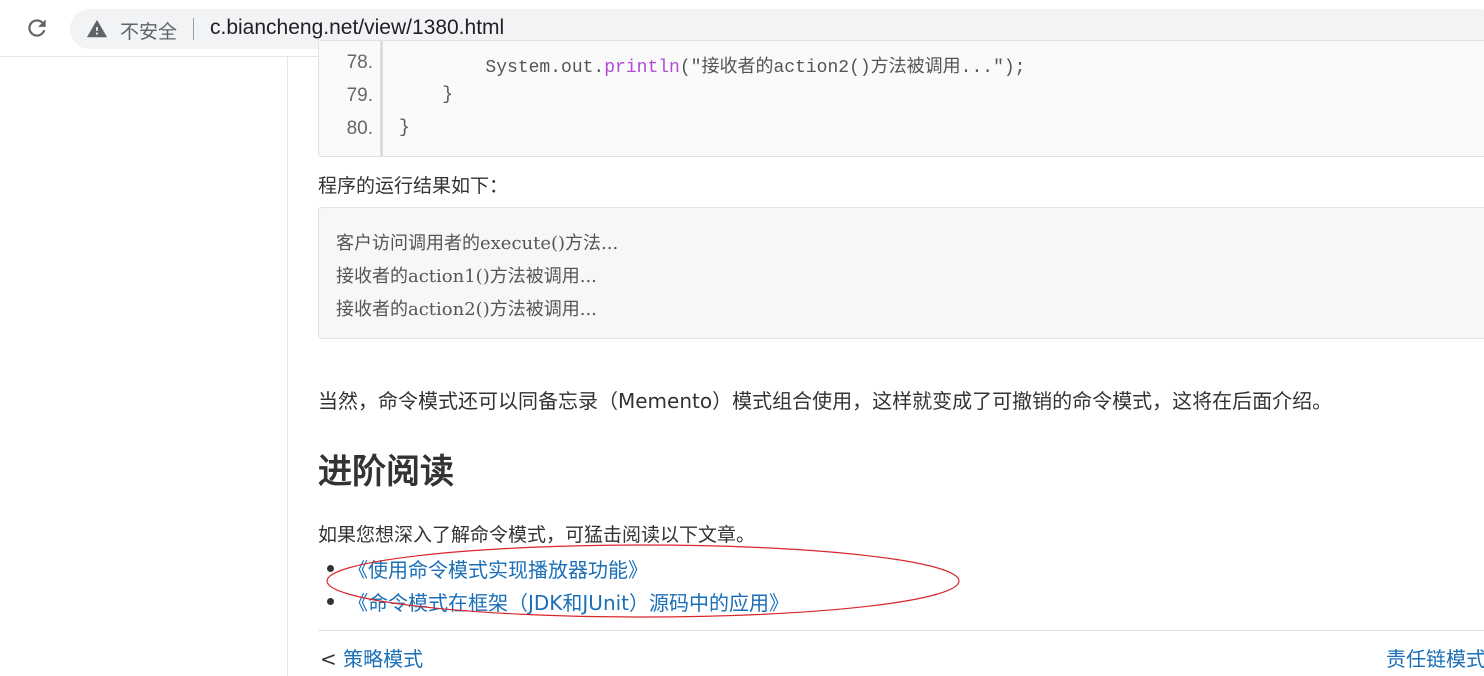  Describe the element at coordinates (37, 28) in the screenshot. I see `reload-icon` at that location.